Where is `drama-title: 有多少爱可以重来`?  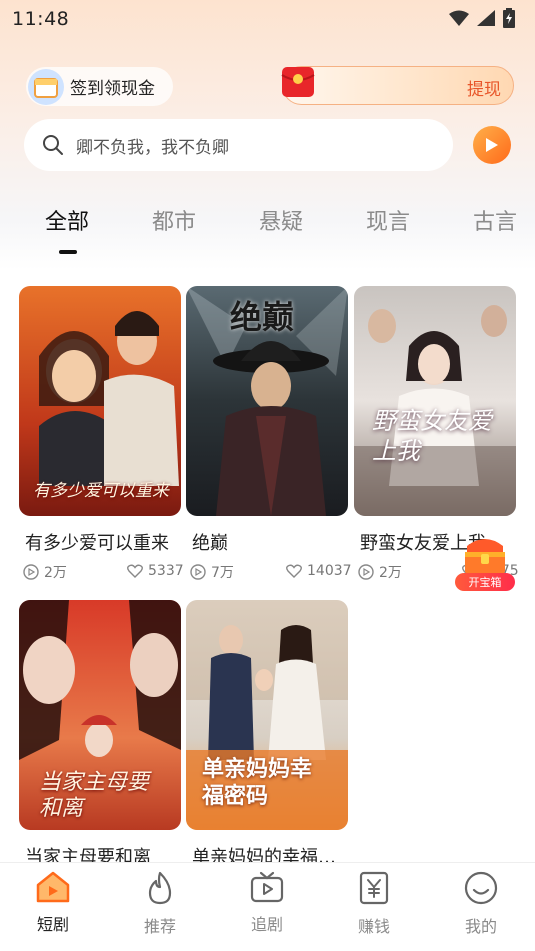
drama-title: 有多少爱可以重来 is located at coordinates (97, 542).